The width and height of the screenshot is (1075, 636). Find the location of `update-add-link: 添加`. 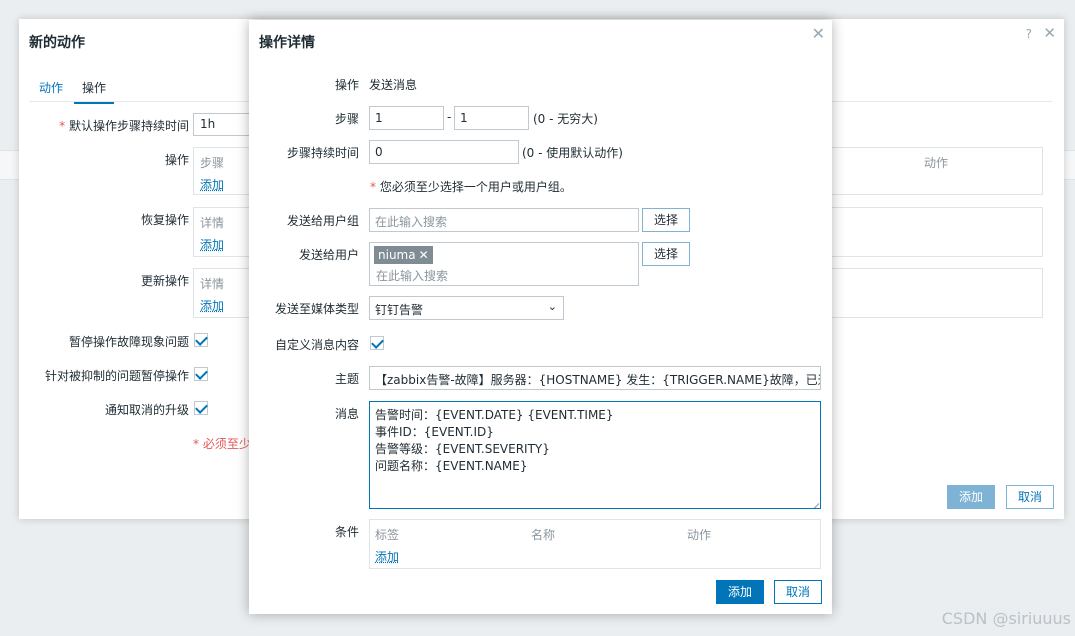

update-add-link: 添加 is located at coordinates (212, 305).